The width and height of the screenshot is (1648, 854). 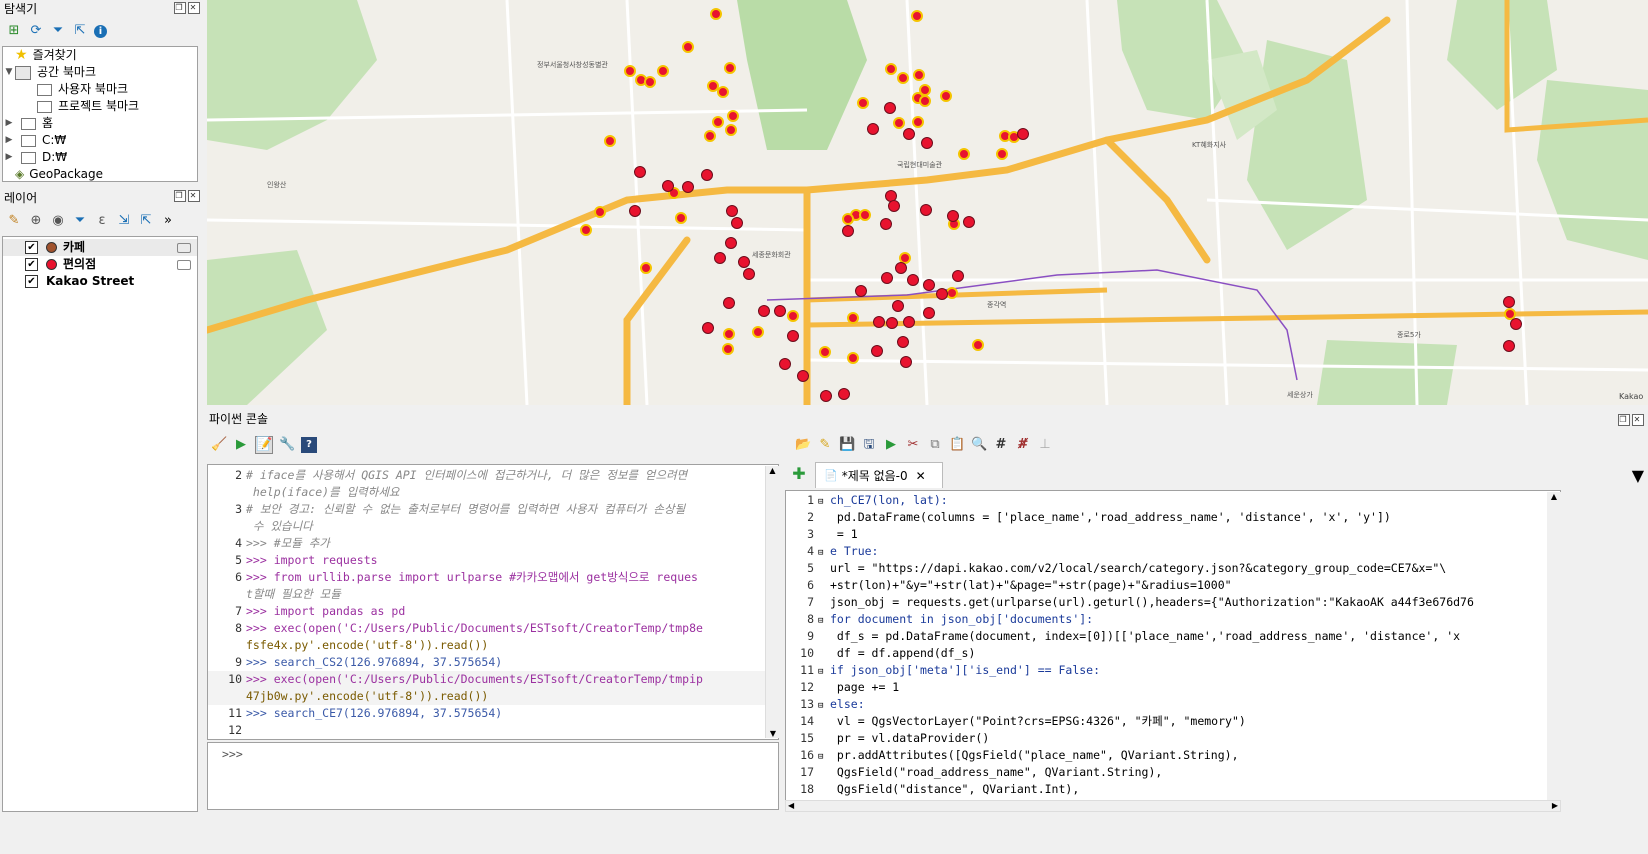 I want to click on browser-item-home: ▶ 홈, so click(x=100, y=123).